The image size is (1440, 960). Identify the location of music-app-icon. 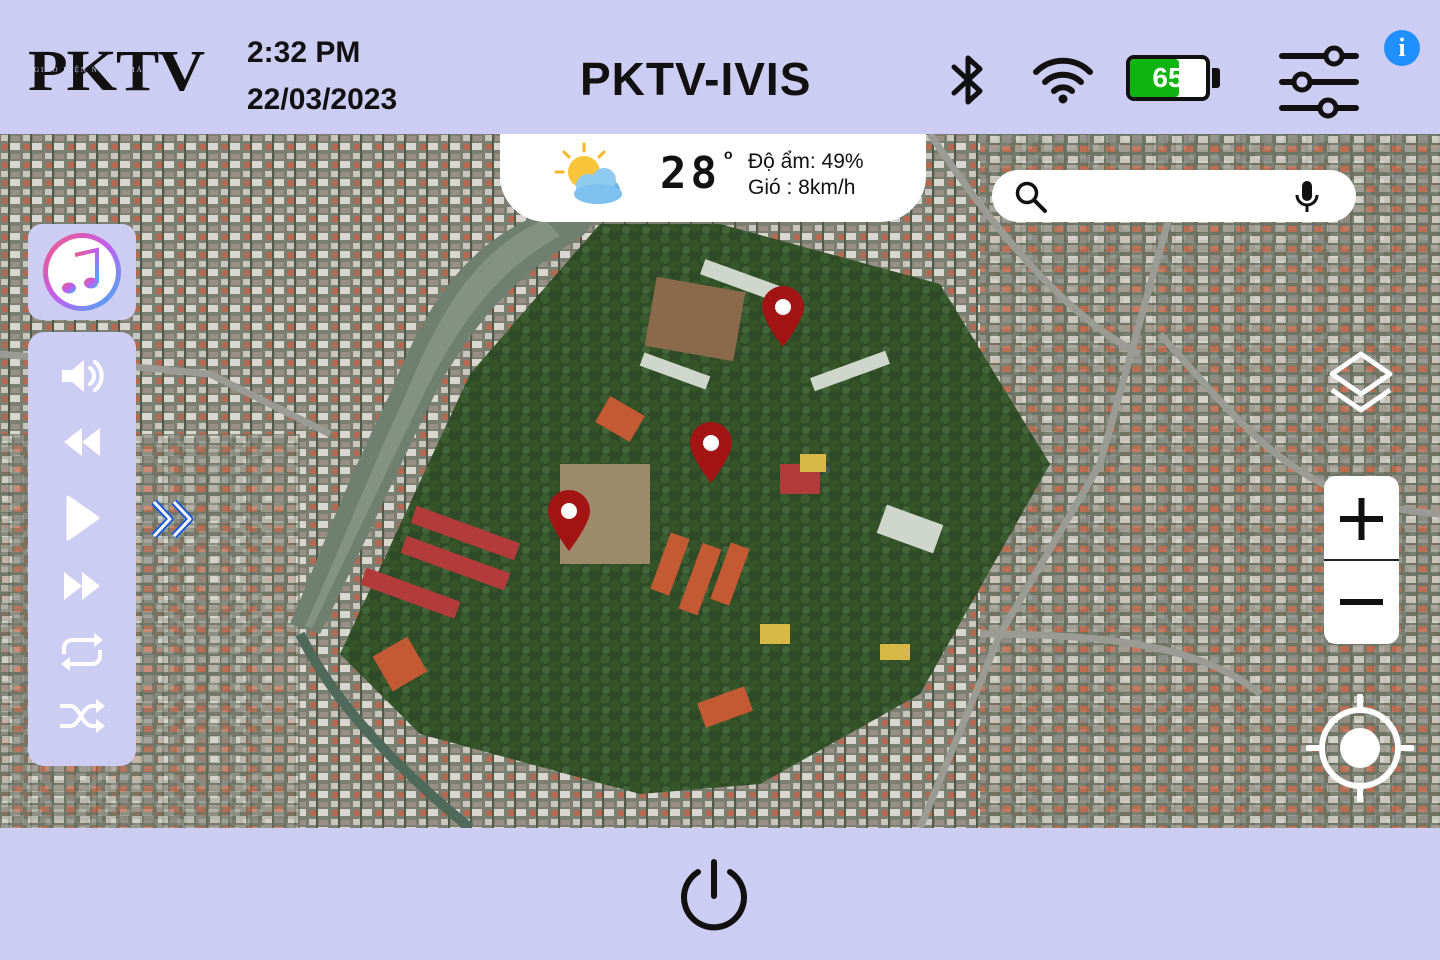
(82, 272).